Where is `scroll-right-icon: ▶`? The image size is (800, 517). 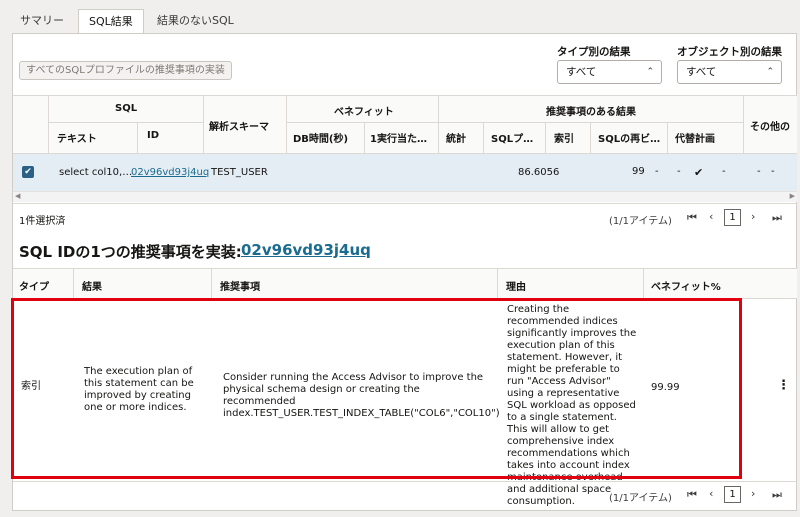 scroll-right-icon: ▶ is located at coordinates (792, 196).